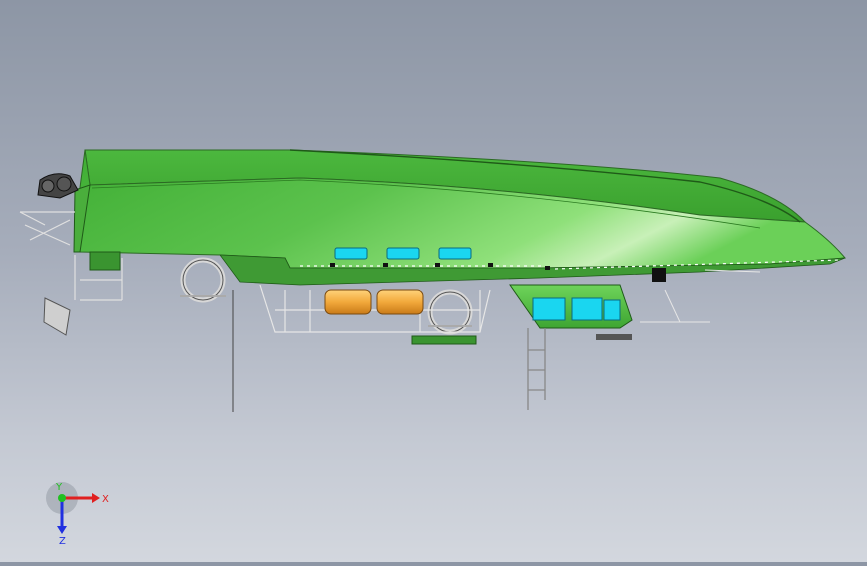 The width and height of the screenshot is (867, 566). I want to click on bow-hatch, so click(659, 275).